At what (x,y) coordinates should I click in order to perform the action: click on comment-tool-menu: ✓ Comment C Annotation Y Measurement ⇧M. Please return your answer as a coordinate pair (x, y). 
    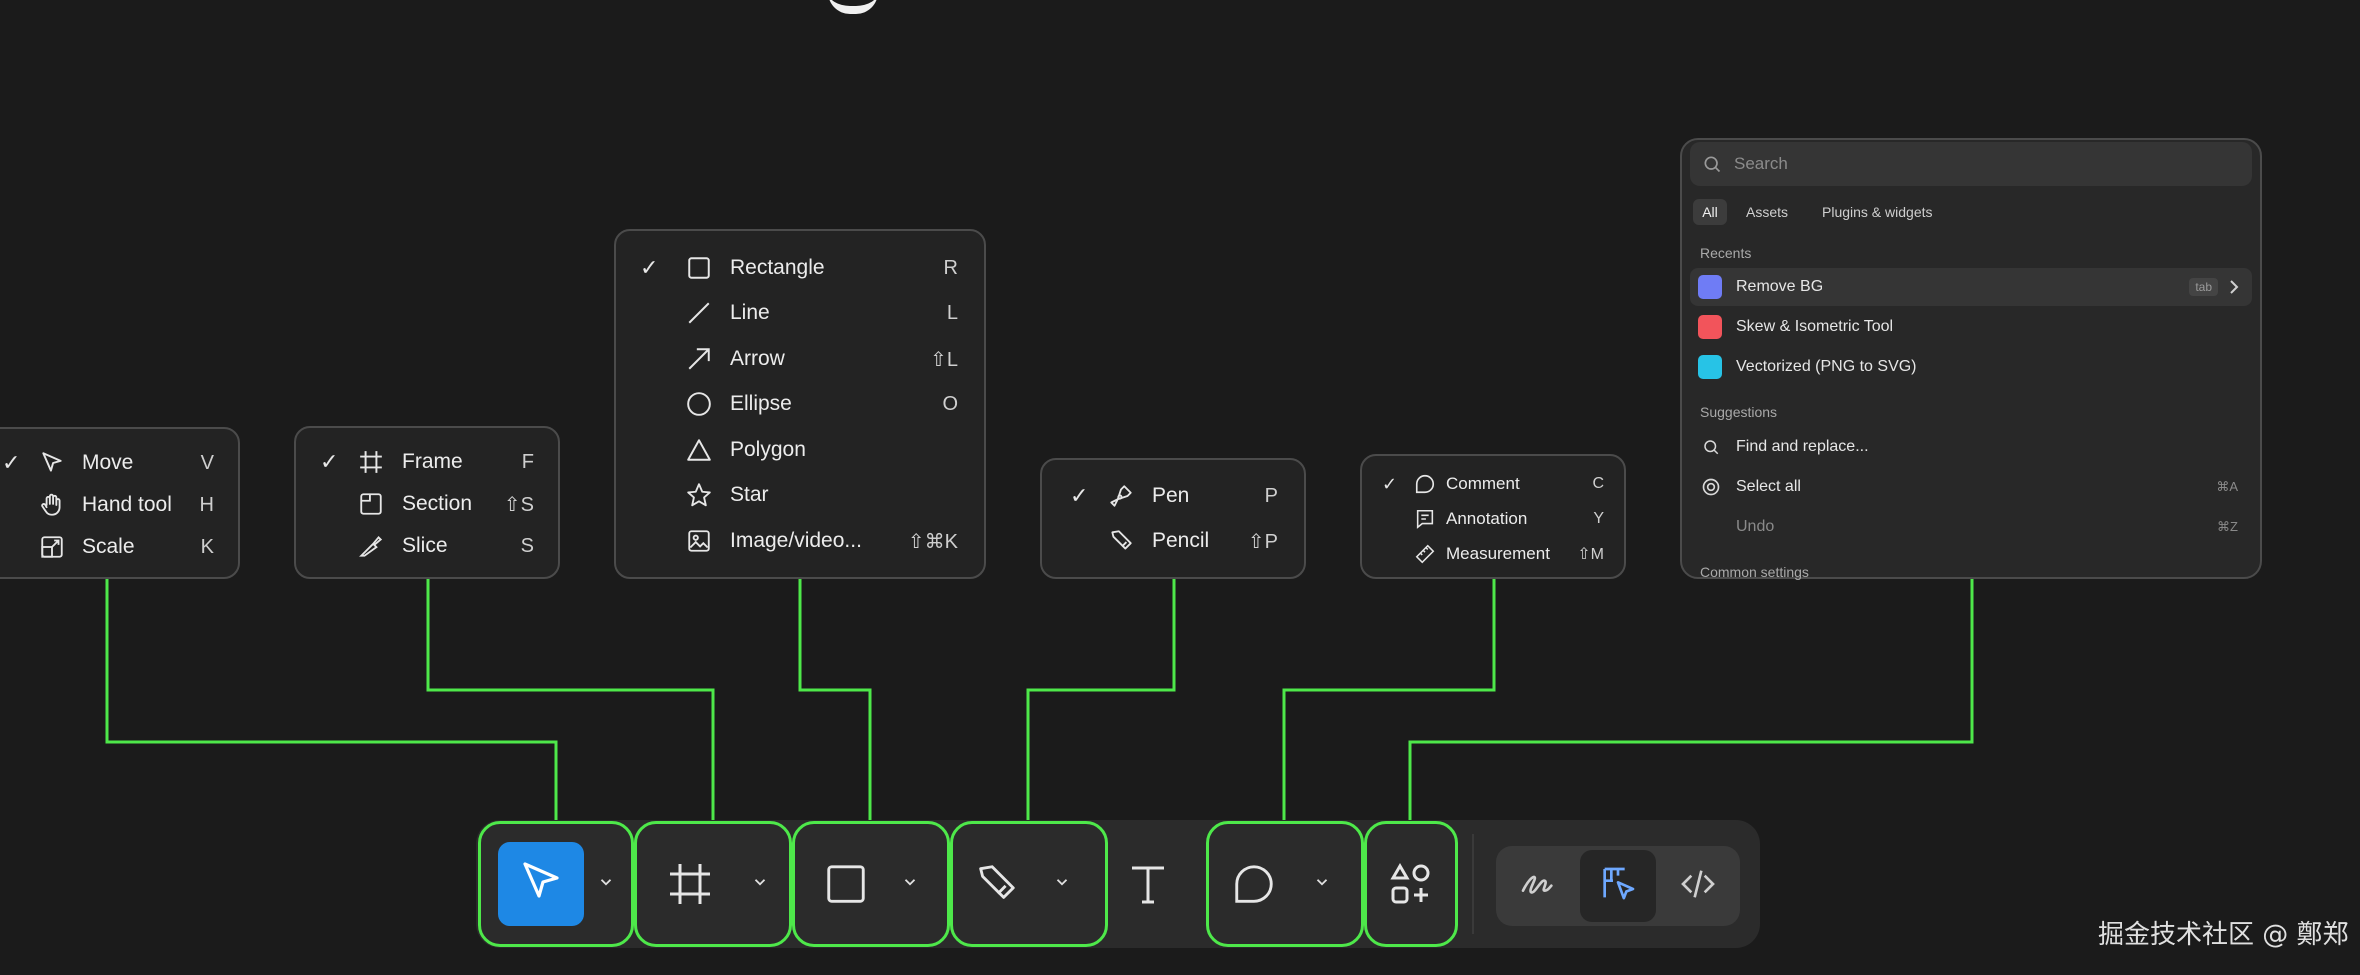
    Looking at the image, I should click on (1493, 516).